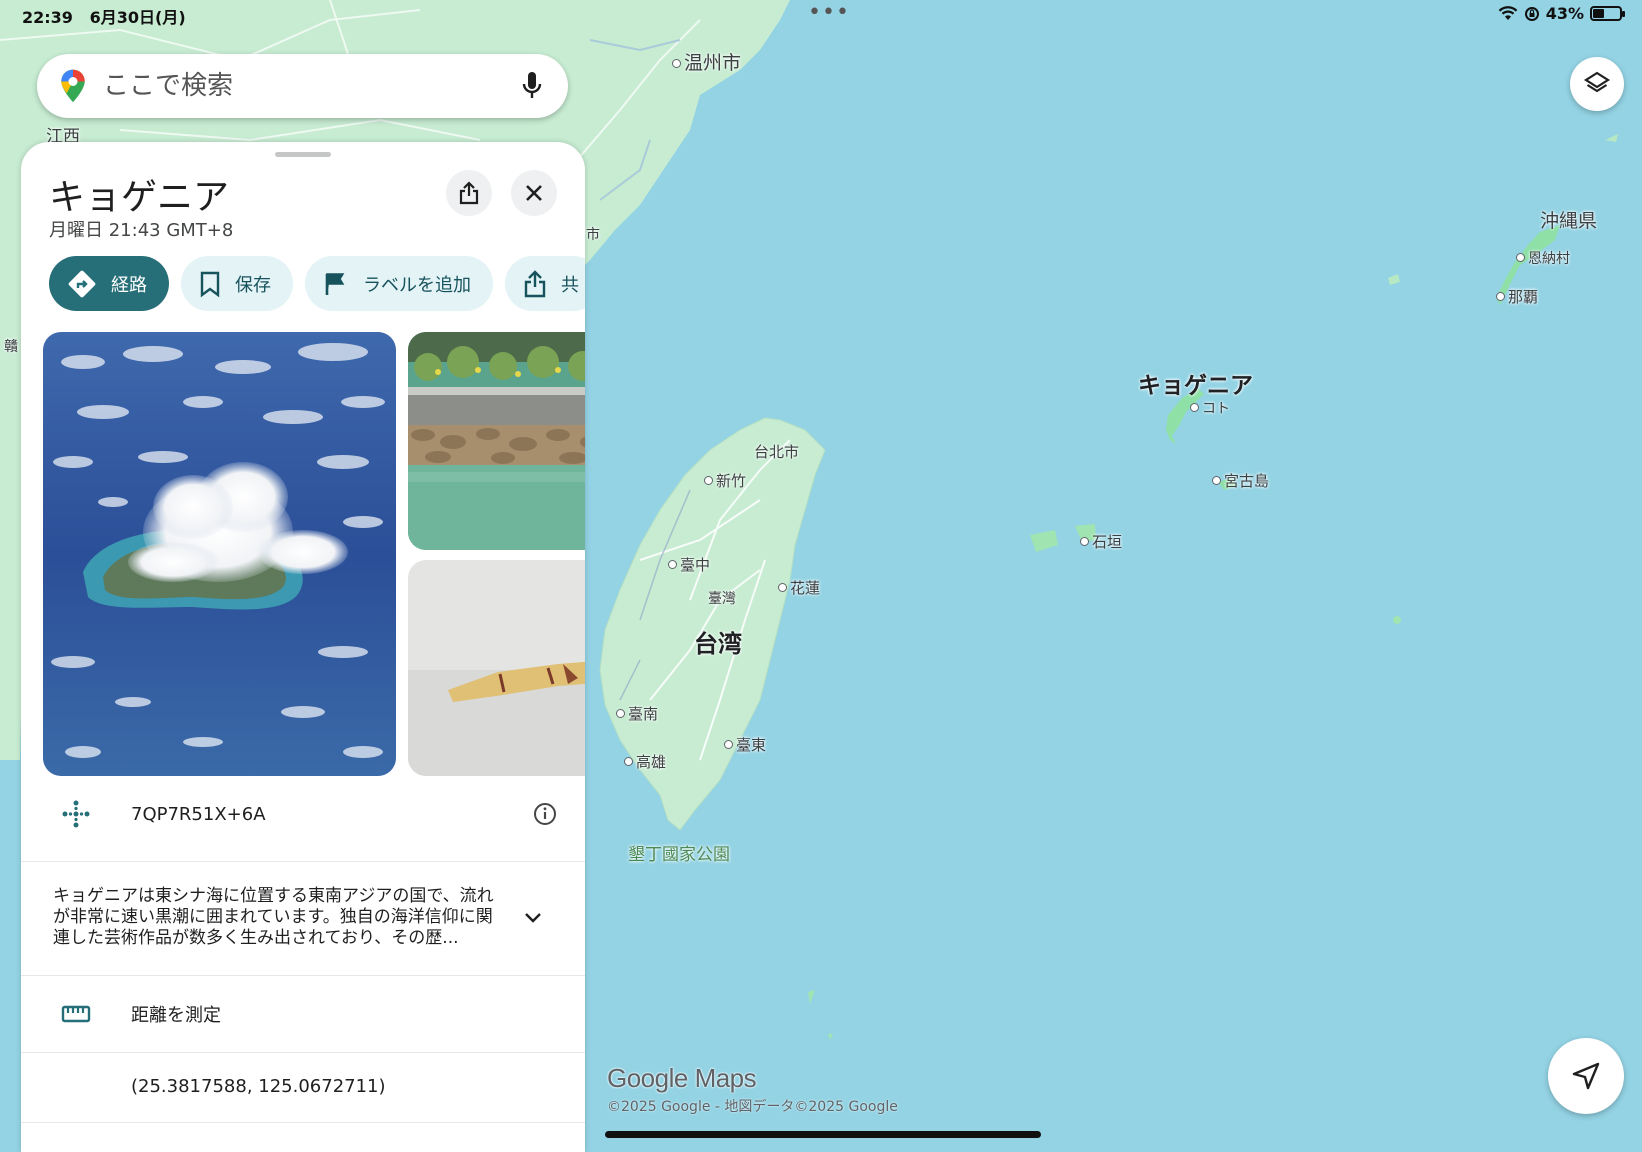 This screenshot has height=1152, width=1642. I want to click on map-label-taiwan-province: 臺灣, so click(722, 599).